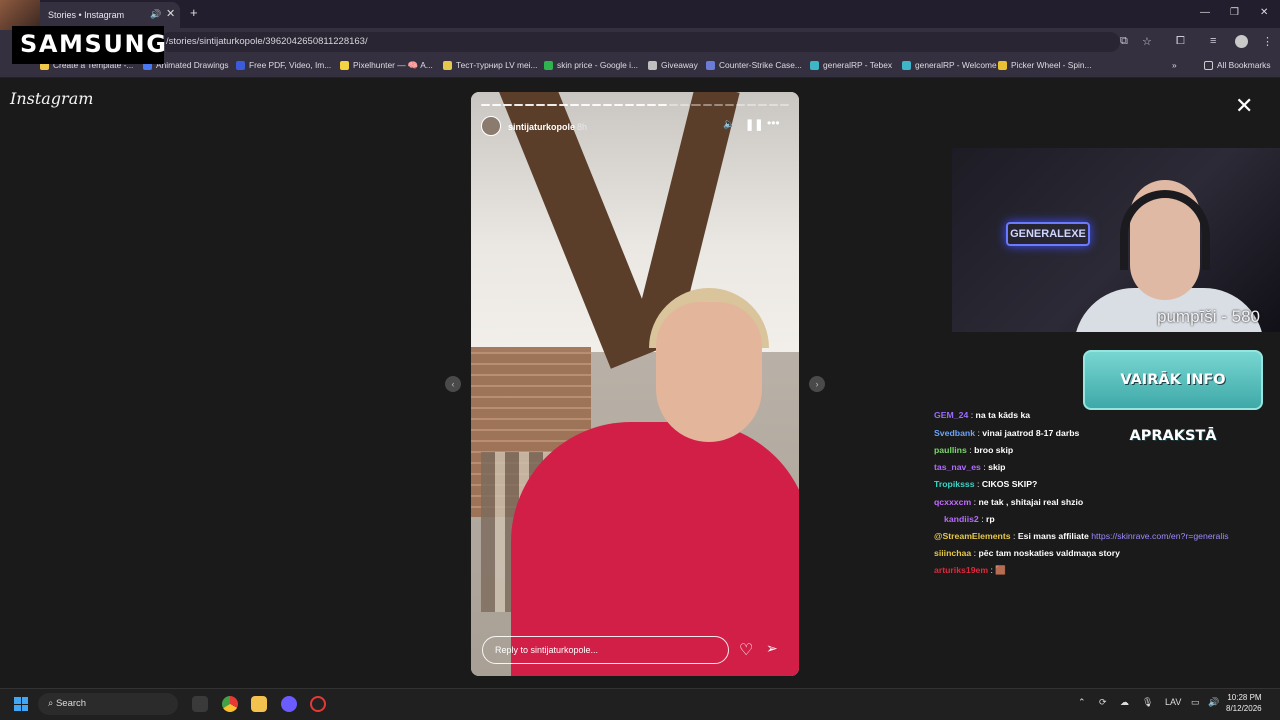 This screenshot has width=1280, height=720. What do you see at coordinates (71, 703) in the screenshot?
I see `taskbar-search-label: Search` at bounding box center [71, 703].